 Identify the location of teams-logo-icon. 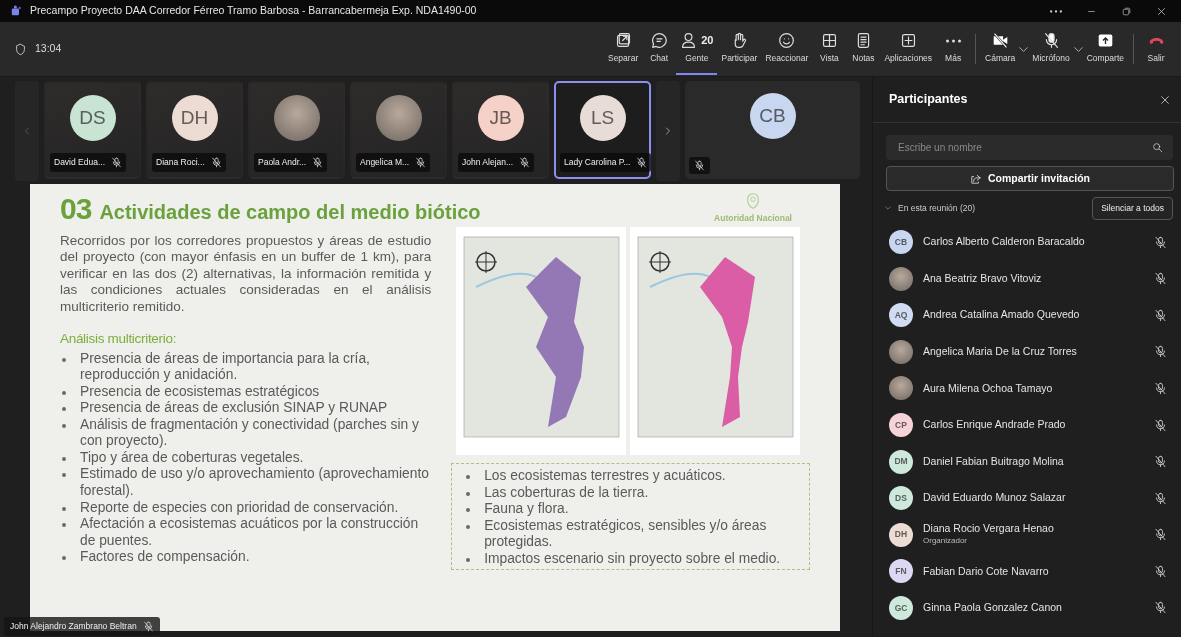
(16, 11).